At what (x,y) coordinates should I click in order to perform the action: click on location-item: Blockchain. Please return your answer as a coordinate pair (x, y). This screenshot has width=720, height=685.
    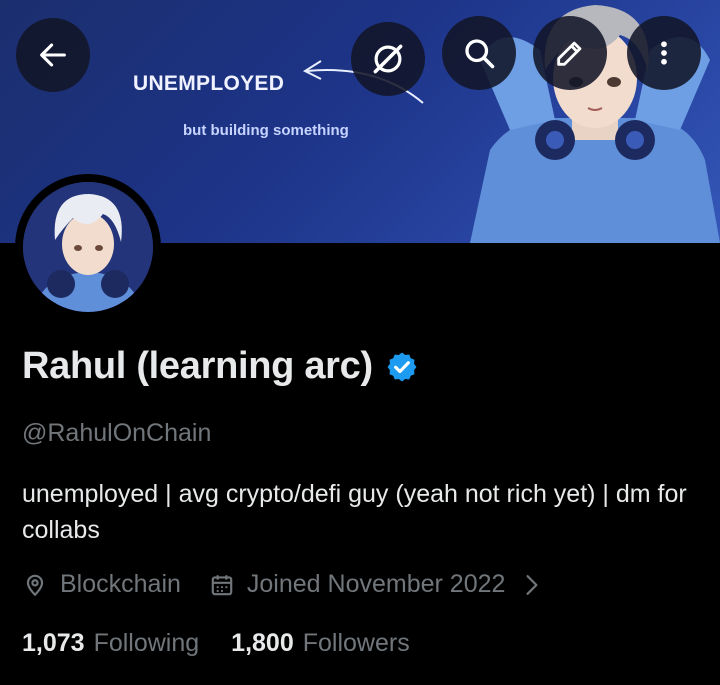
    Looking at the image, I should click on (101, 584).